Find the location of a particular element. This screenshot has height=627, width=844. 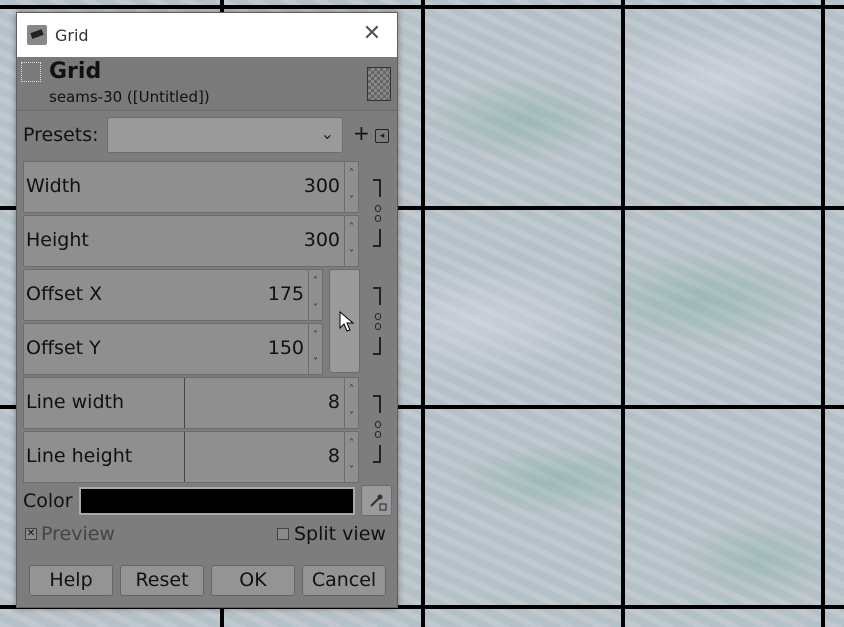

dialog-header: Grid seams-30 ([Untitled]) is located at coordinates (207, 84).